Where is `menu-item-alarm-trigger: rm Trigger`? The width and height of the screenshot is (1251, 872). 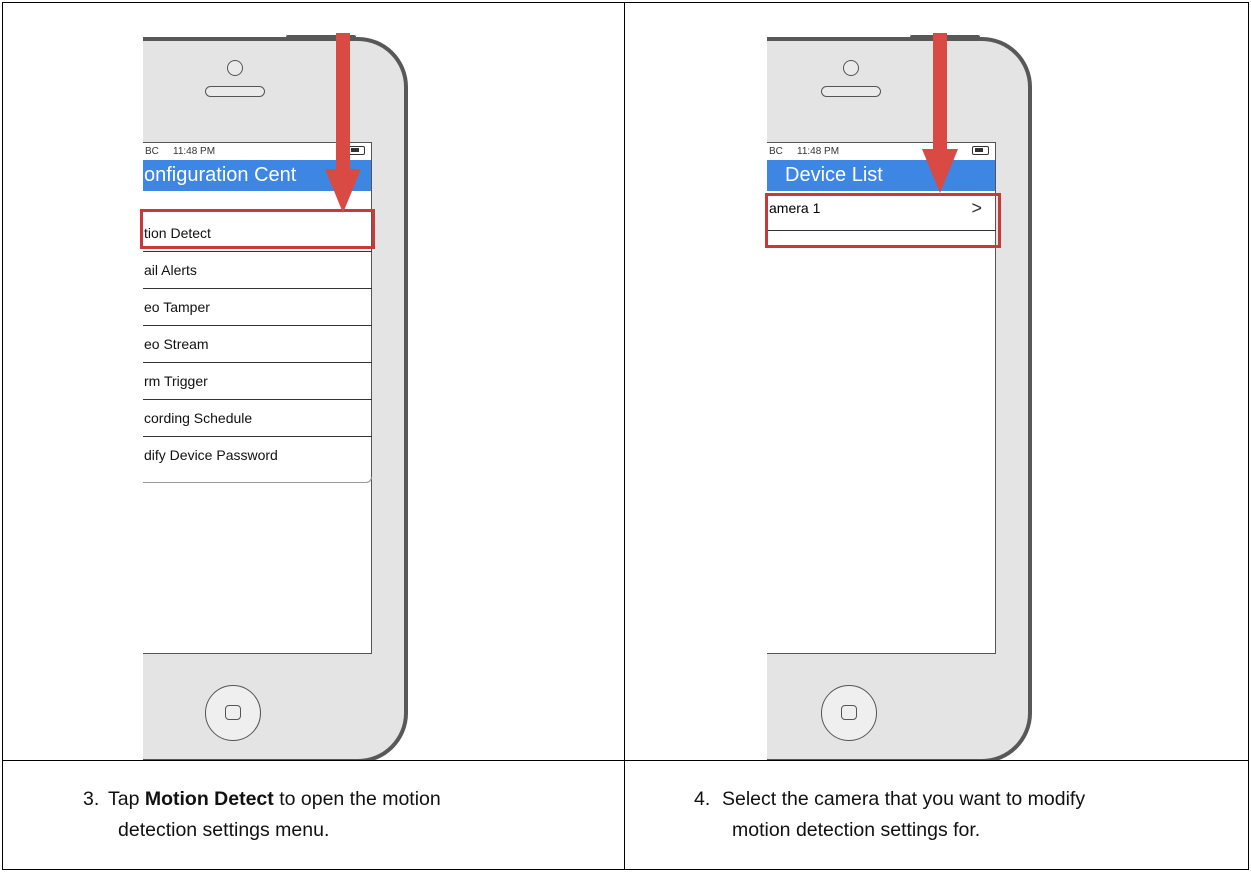 menu-item-alarm-trigger: rm Trigger is located at coordinates (257, 381).